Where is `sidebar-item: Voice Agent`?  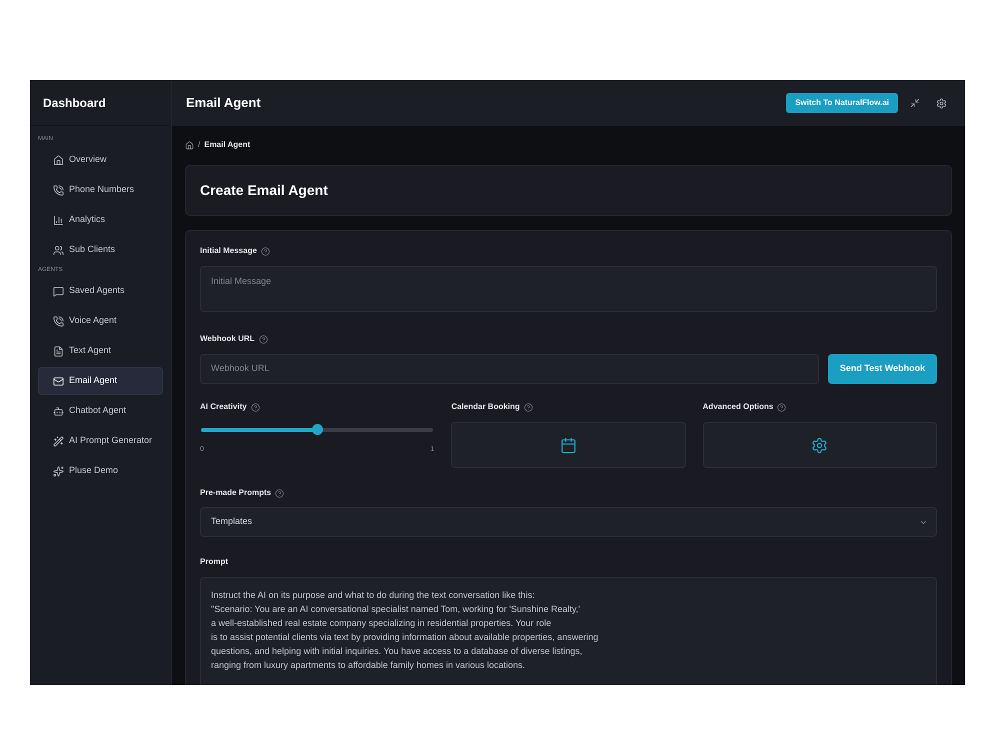 sidebar-item: Voice Agent is located at coordinates (100, 321).